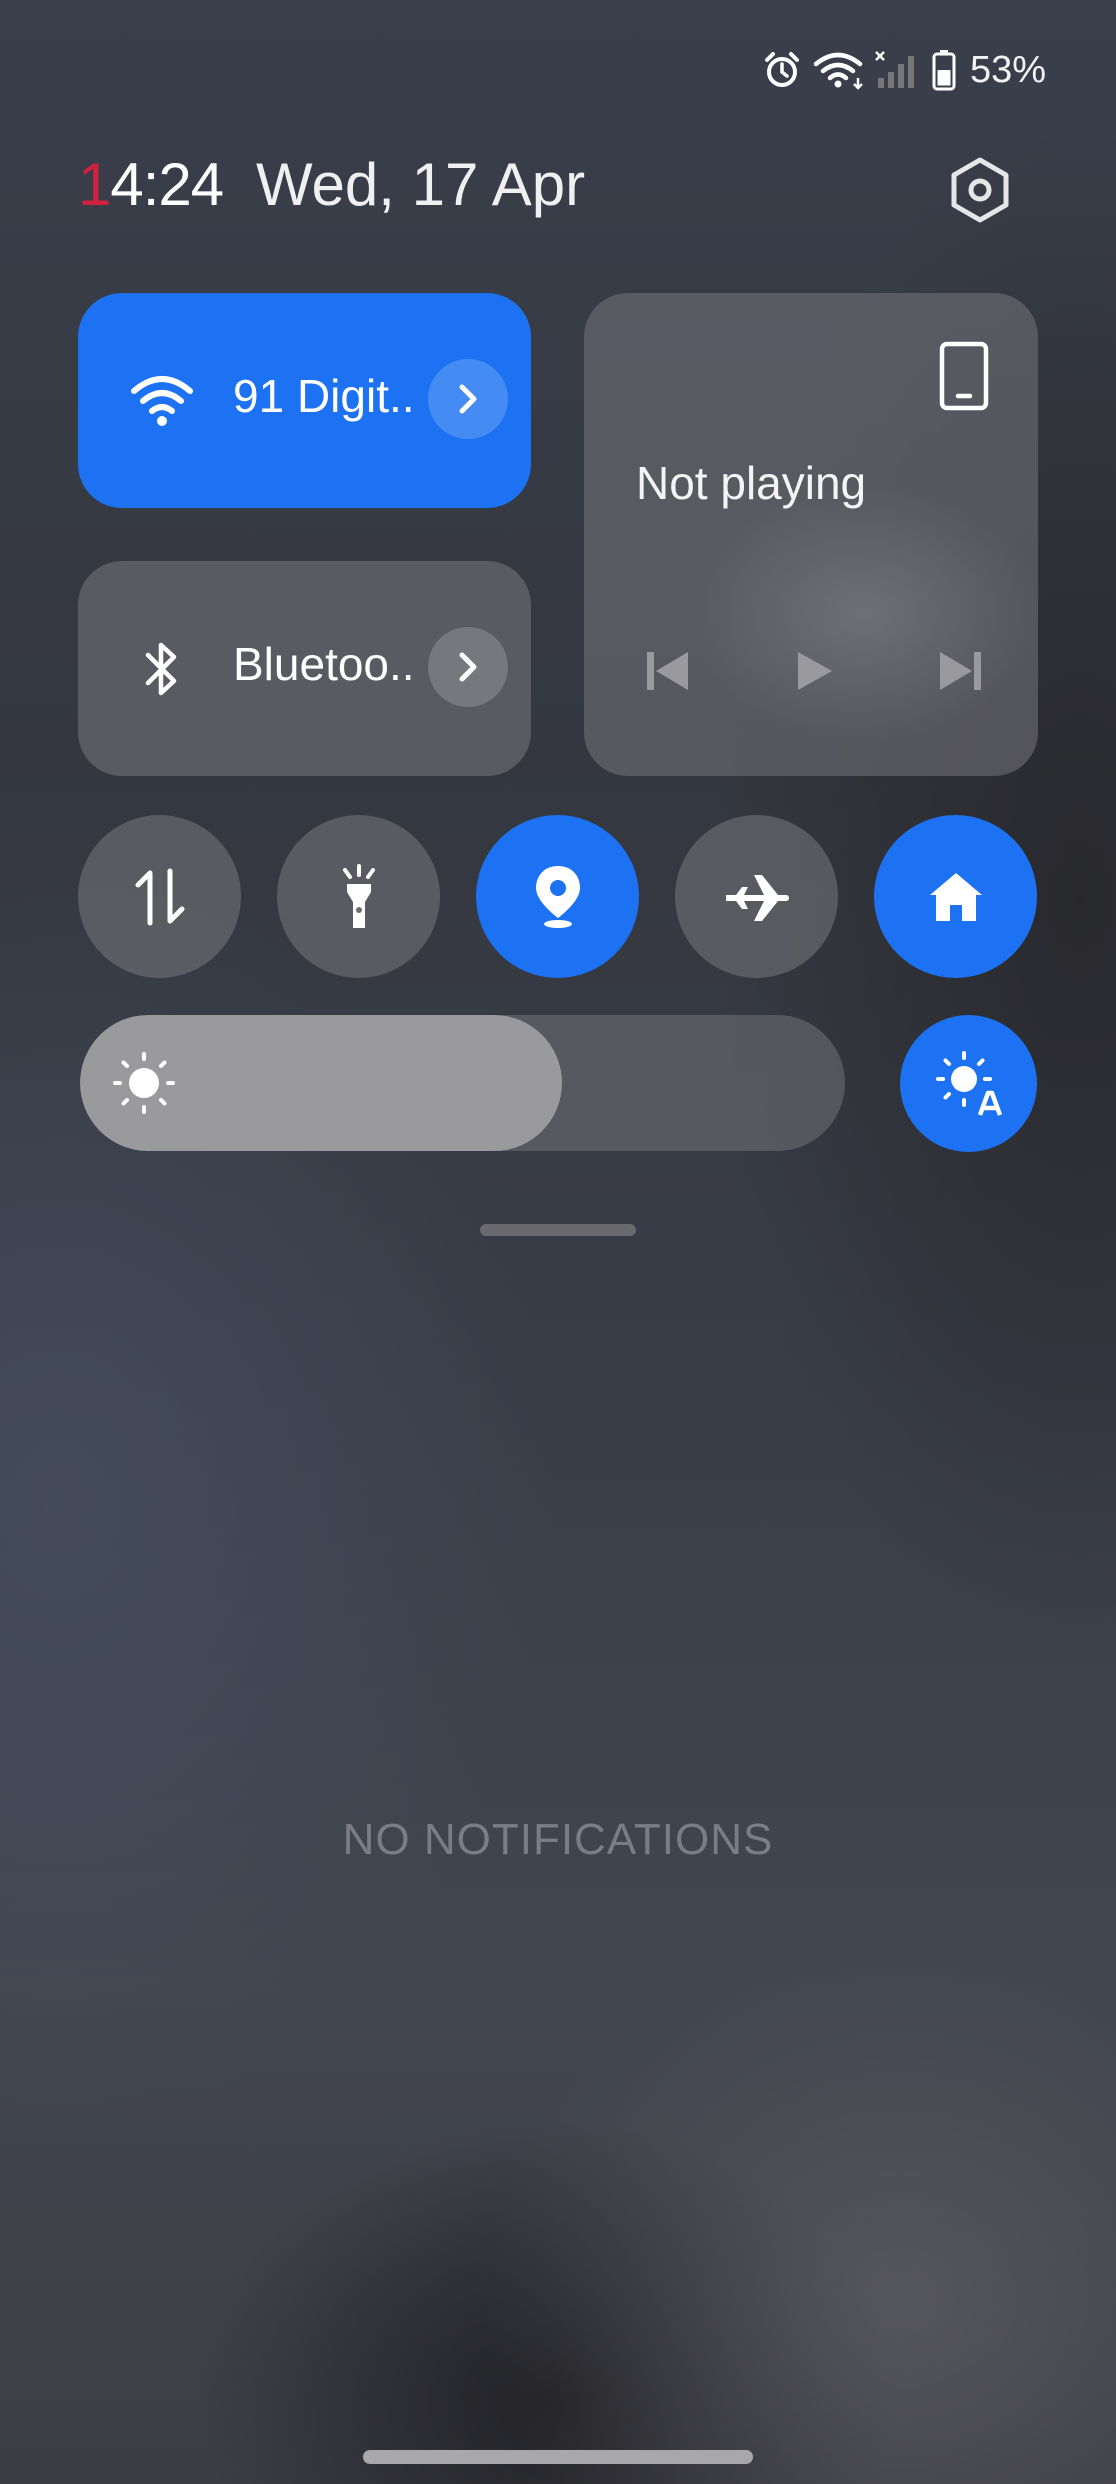 The height and width of the screenshot is (2484, 1116). Describe the element at coordinates (898, 70) in the screenshot. I see `cell-signal-icon` at that location.